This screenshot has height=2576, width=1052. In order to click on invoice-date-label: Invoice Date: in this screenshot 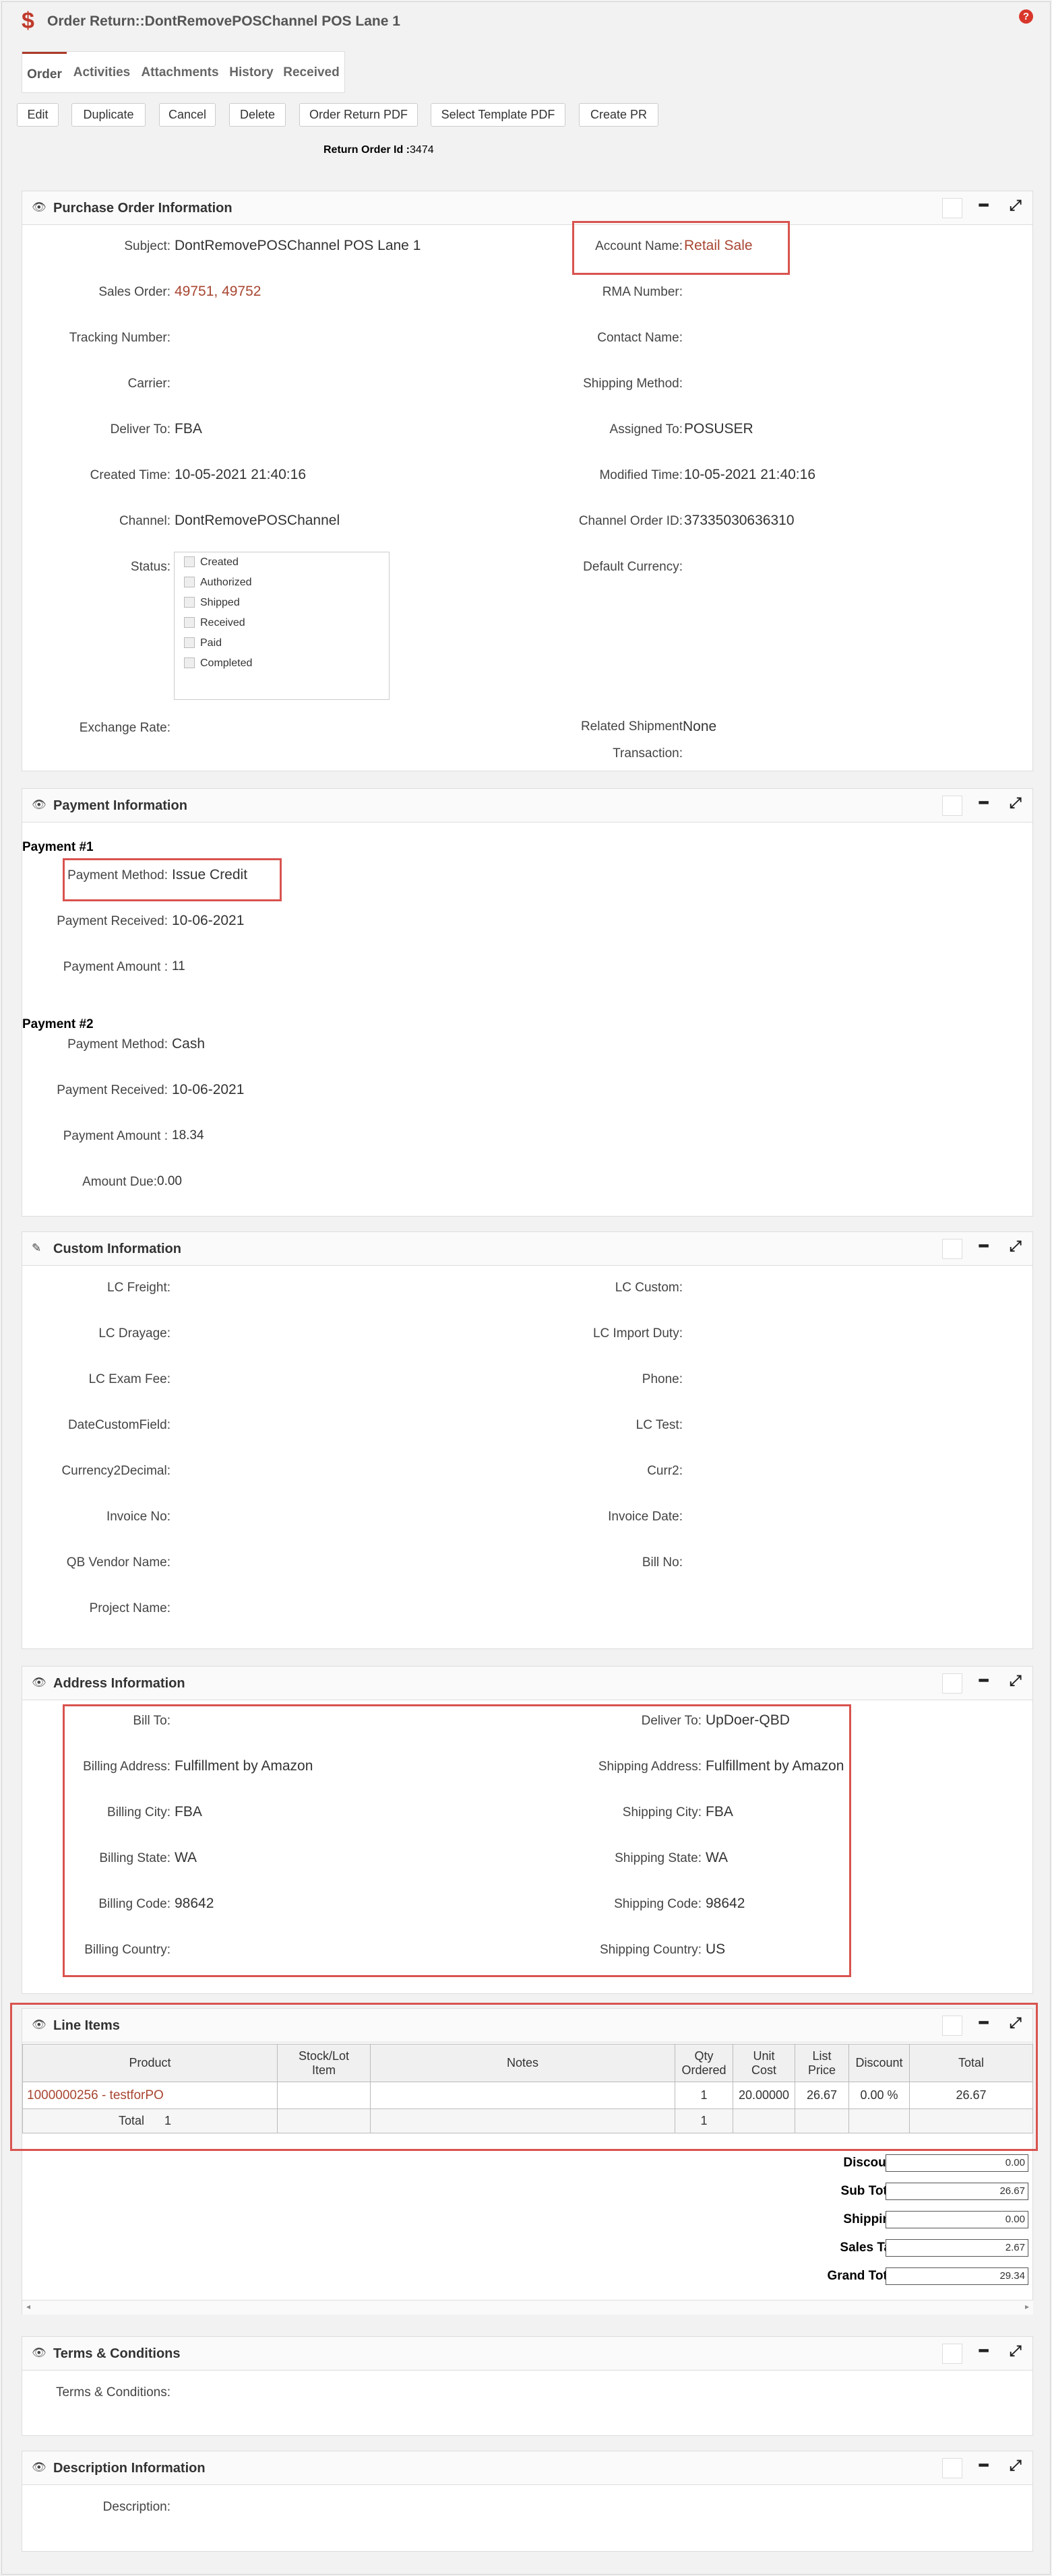, I will do `click(645, 1517)`.